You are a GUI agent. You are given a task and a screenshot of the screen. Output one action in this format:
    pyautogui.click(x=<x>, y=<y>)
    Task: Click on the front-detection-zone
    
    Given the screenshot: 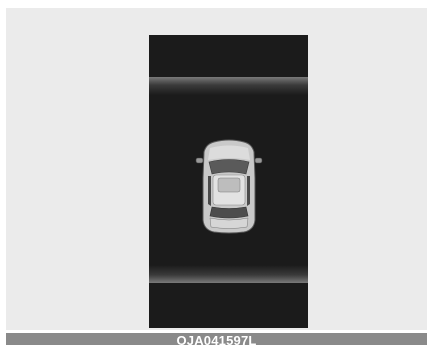 What is the action you would take?
    pyautogui.click(x=228, y=86)
    